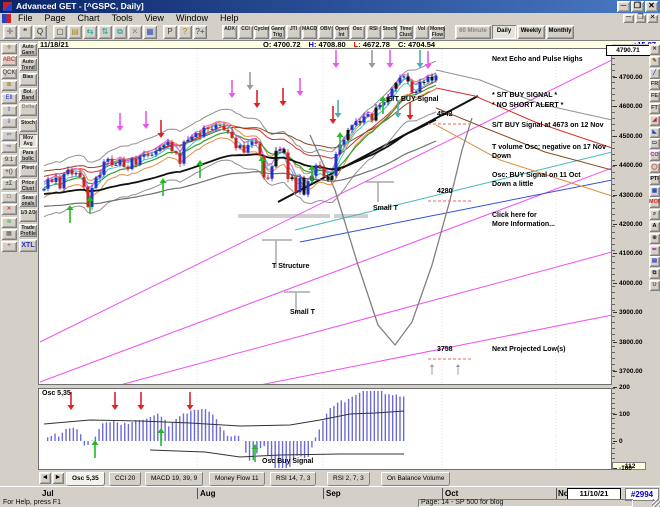 The width and height of the screenshot is (660, 507). I want to click on study-price-clust: Price Clust, so click(28, 185).